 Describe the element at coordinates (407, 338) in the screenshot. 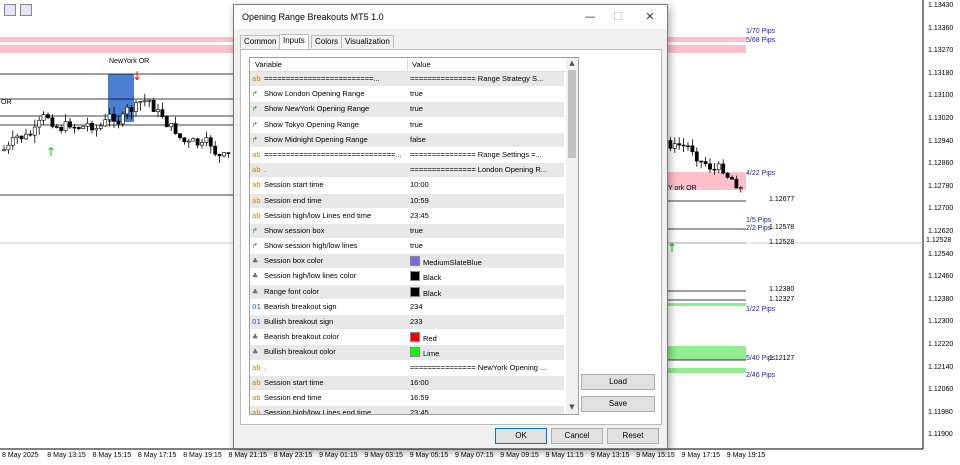

I see `table-row: ♣ Bearish breakout color Red` at that location.